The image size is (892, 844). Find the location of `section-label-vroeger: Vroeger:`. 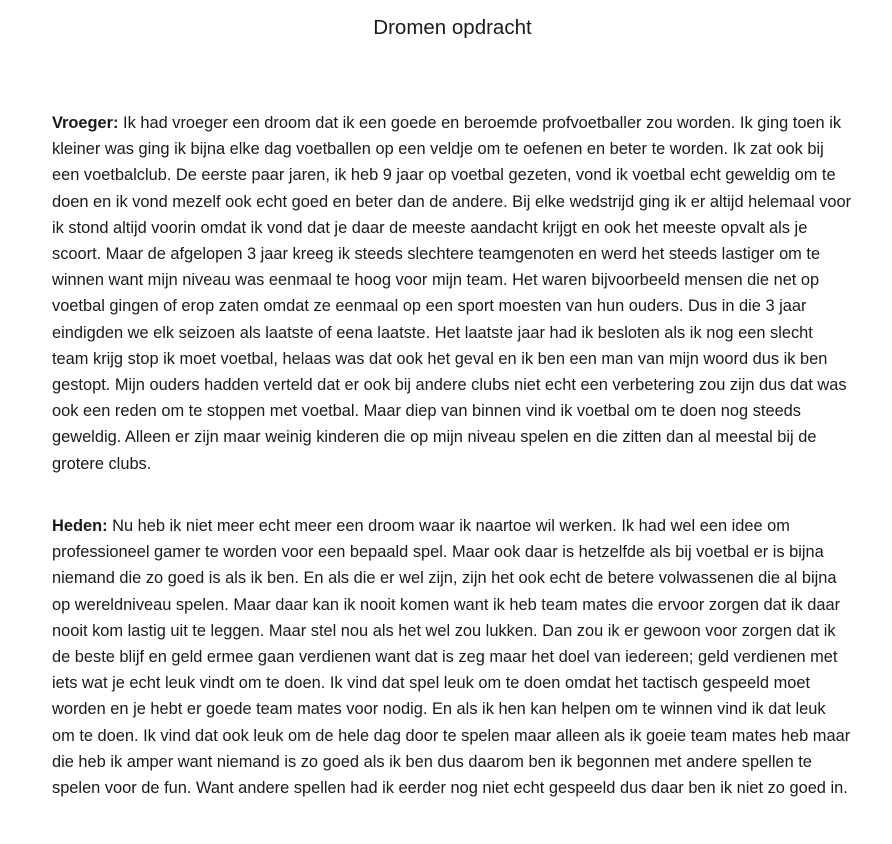

section-label-vroeger: Vroeger: is located at coordinates (85, 123).